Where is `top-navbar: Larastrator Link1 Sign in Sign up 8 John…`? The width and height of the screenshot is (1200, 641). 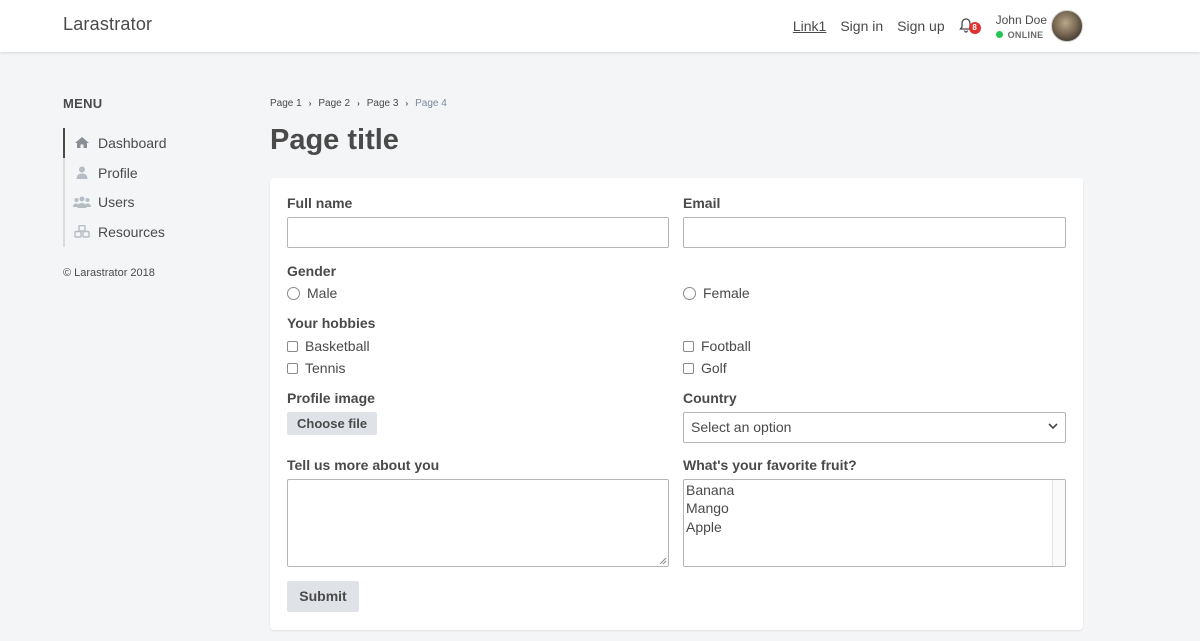 top-navbar: Larastrator Link1 Sign in Sign up 8 John… is located at coordinates (600, 26).